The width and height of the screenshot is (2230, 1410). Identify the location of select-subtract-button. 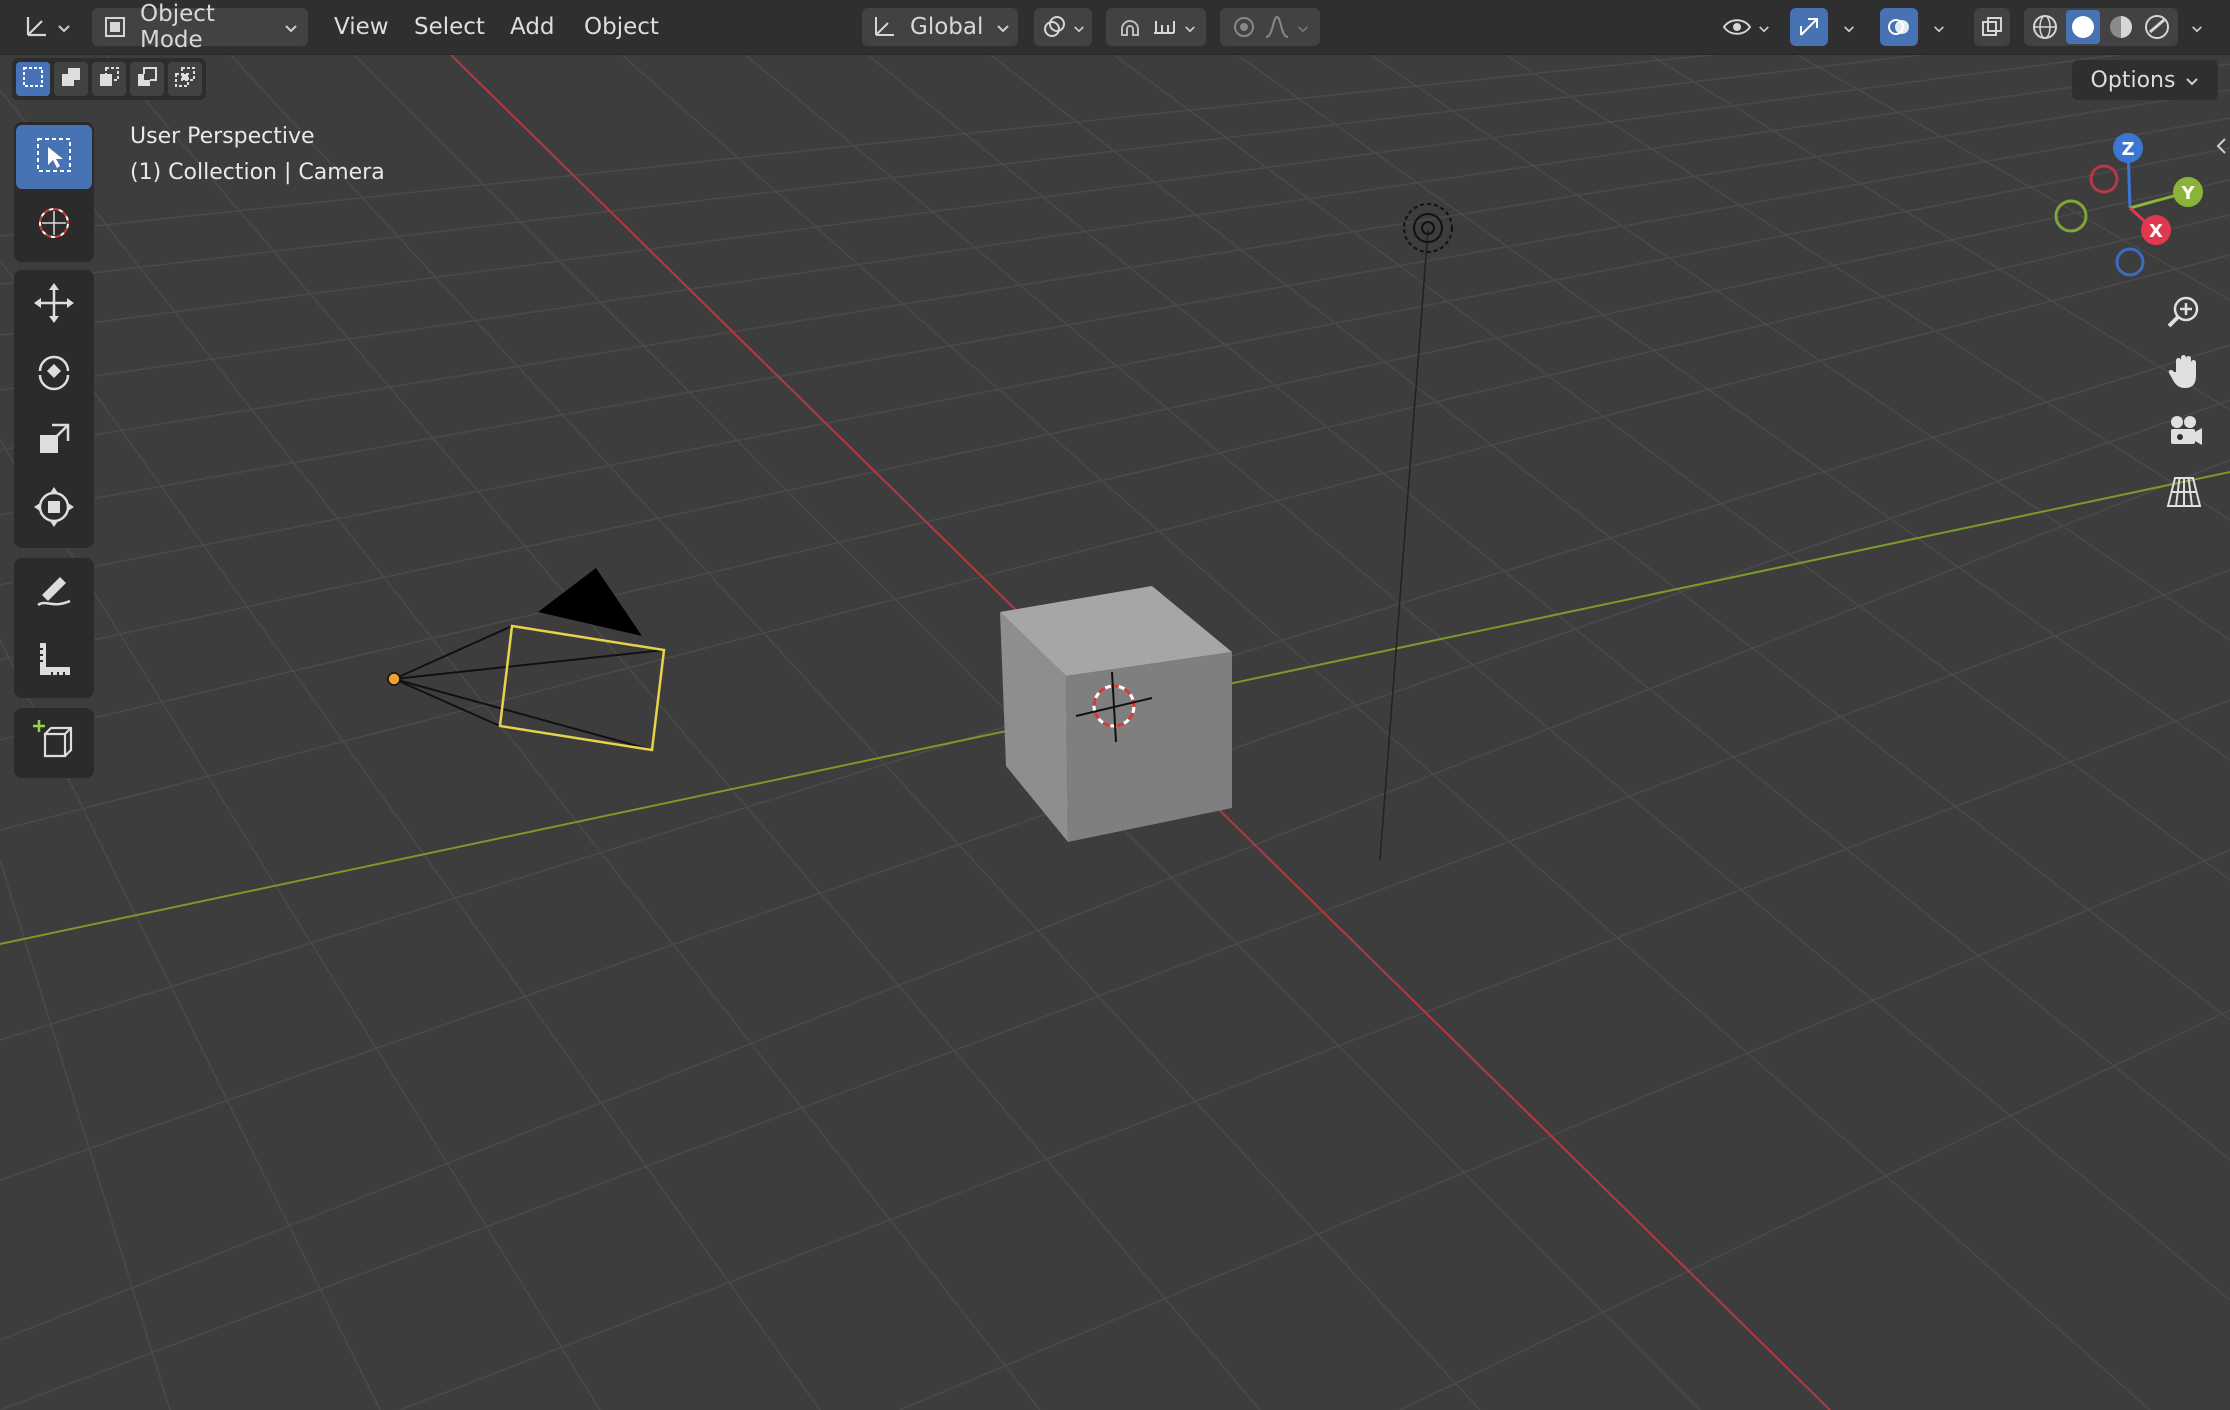
(109, 79).